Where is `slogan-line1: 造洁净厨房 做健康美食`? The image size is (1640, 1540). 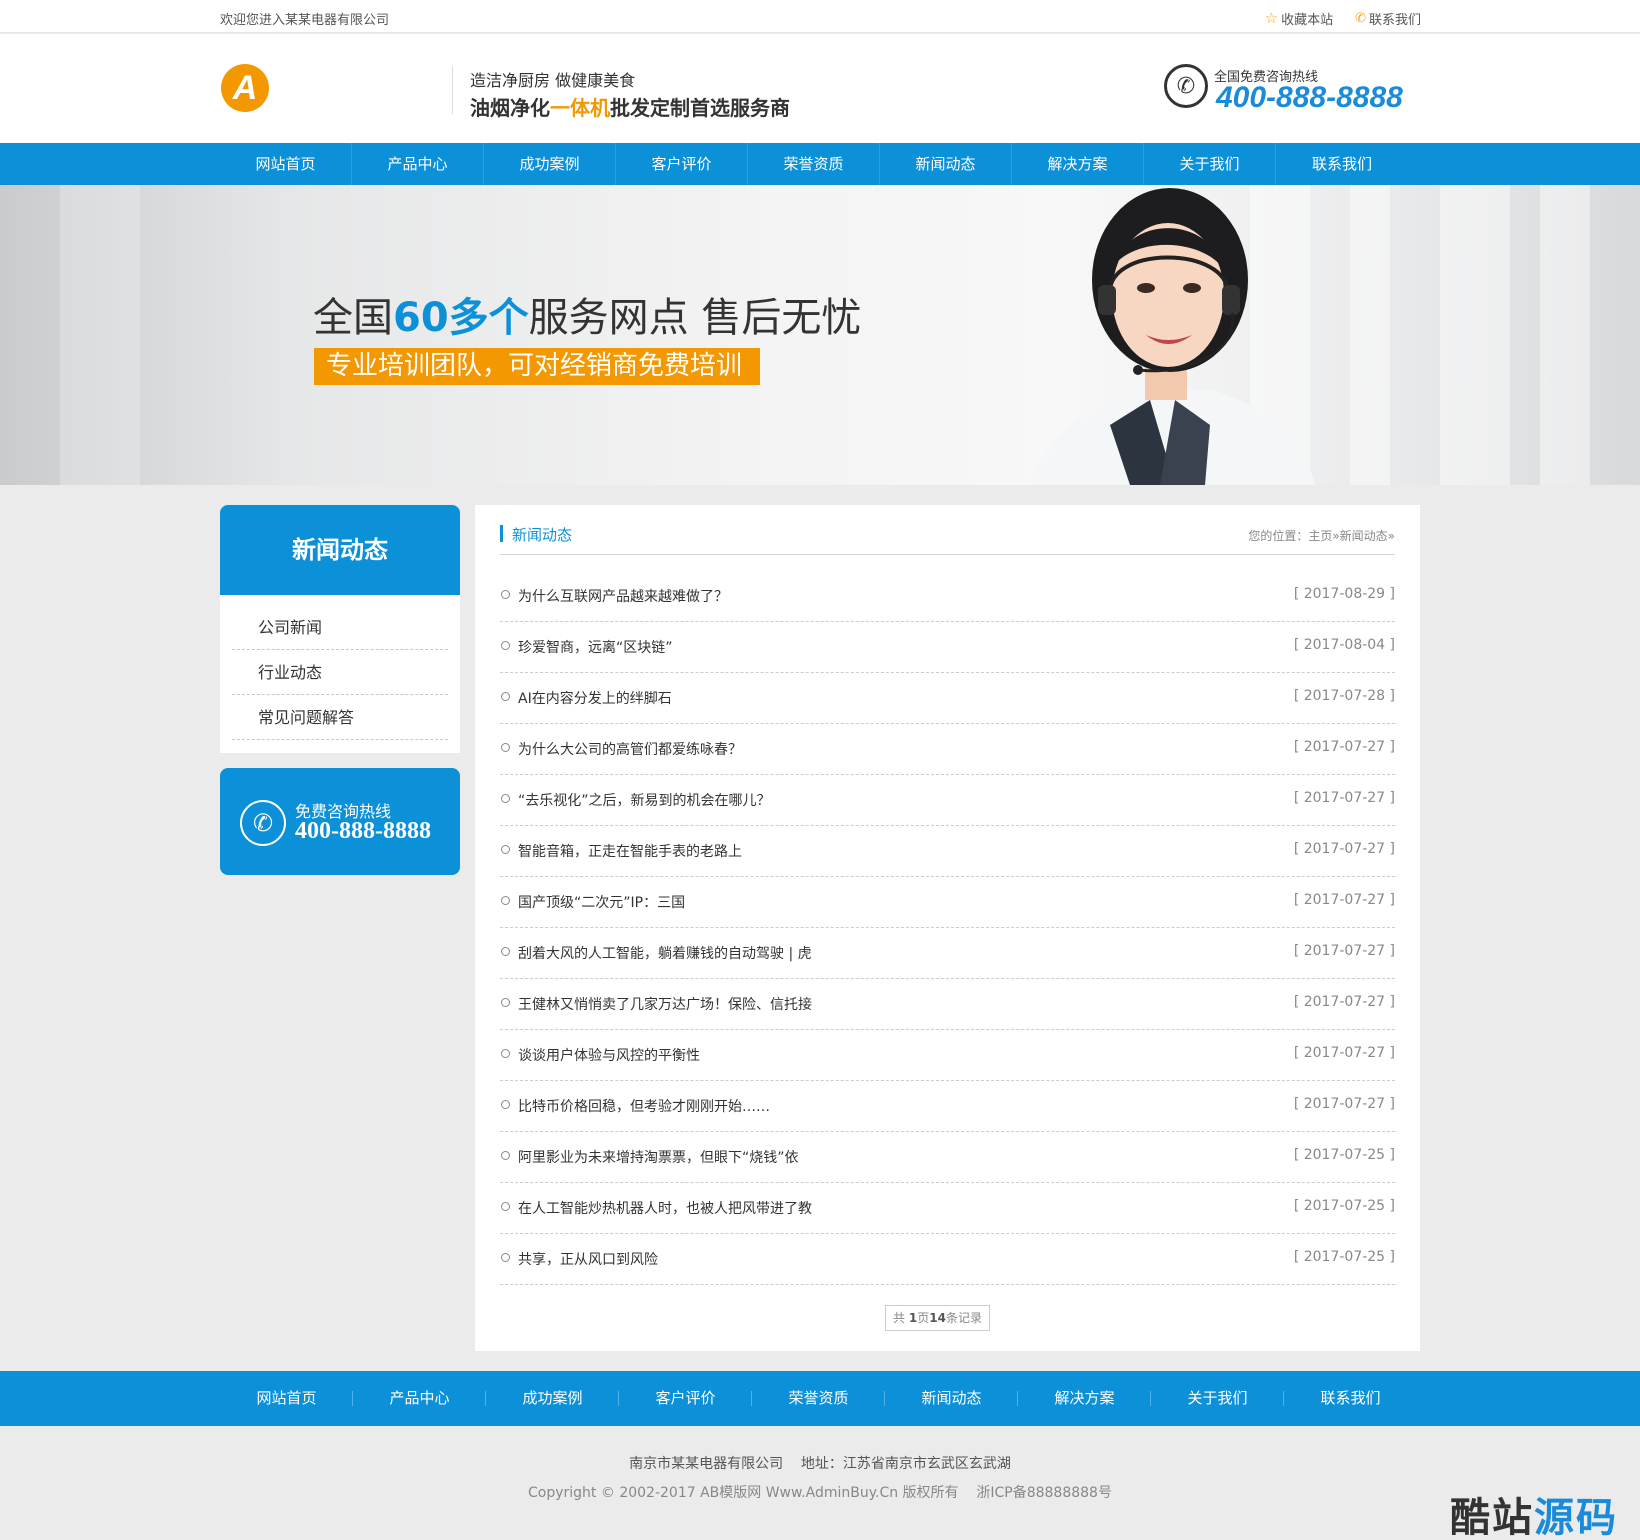
slogan-line1: 造洁净厨房 做健康美食 is located at coordinates (553, 80).